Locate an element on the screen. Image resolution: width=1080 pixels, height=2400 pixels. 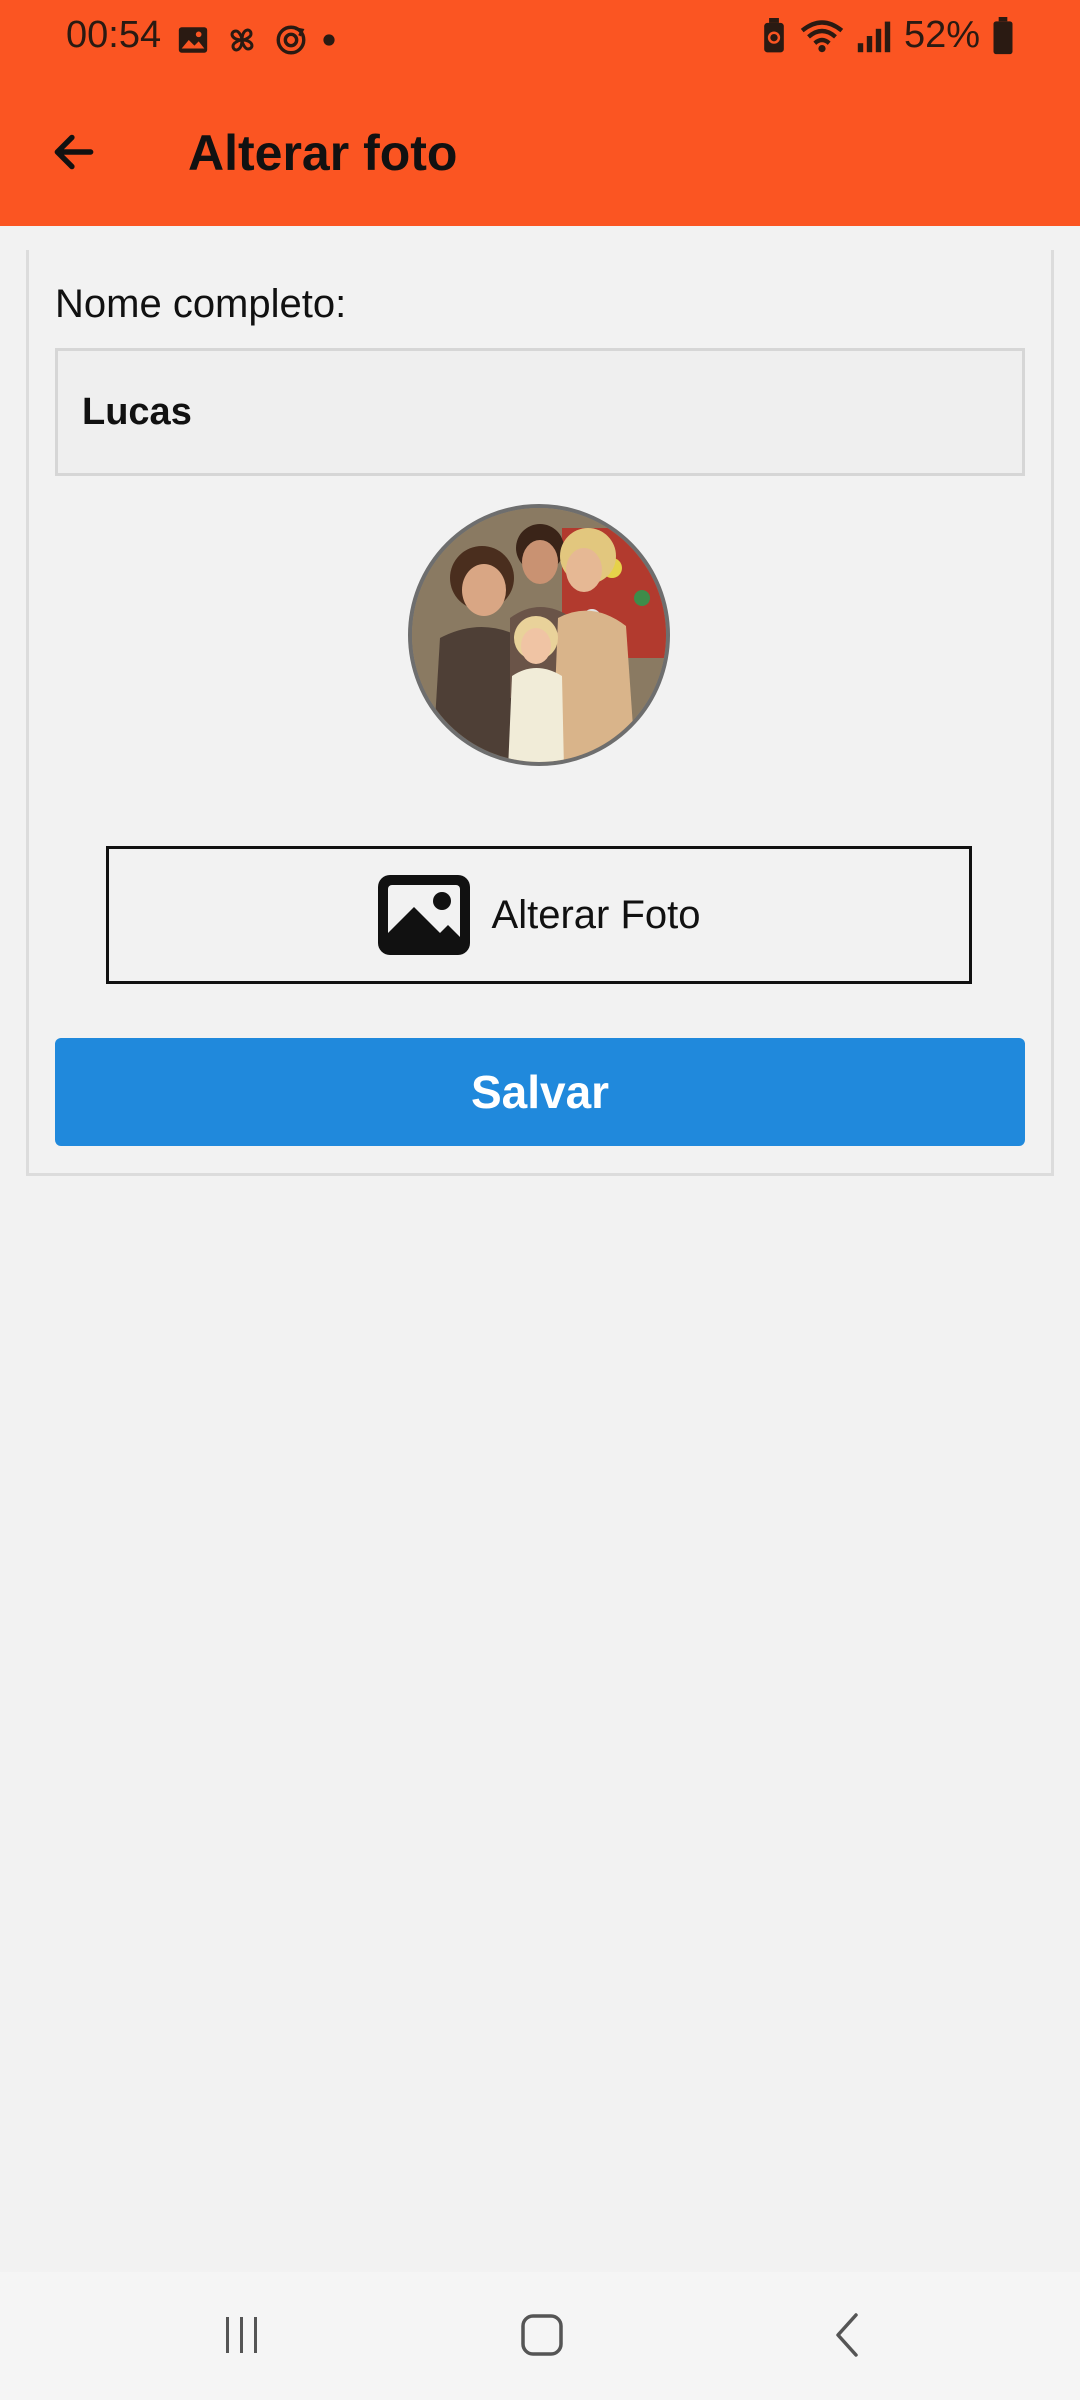
nav-back-button is located at coordinates (848, 2335).